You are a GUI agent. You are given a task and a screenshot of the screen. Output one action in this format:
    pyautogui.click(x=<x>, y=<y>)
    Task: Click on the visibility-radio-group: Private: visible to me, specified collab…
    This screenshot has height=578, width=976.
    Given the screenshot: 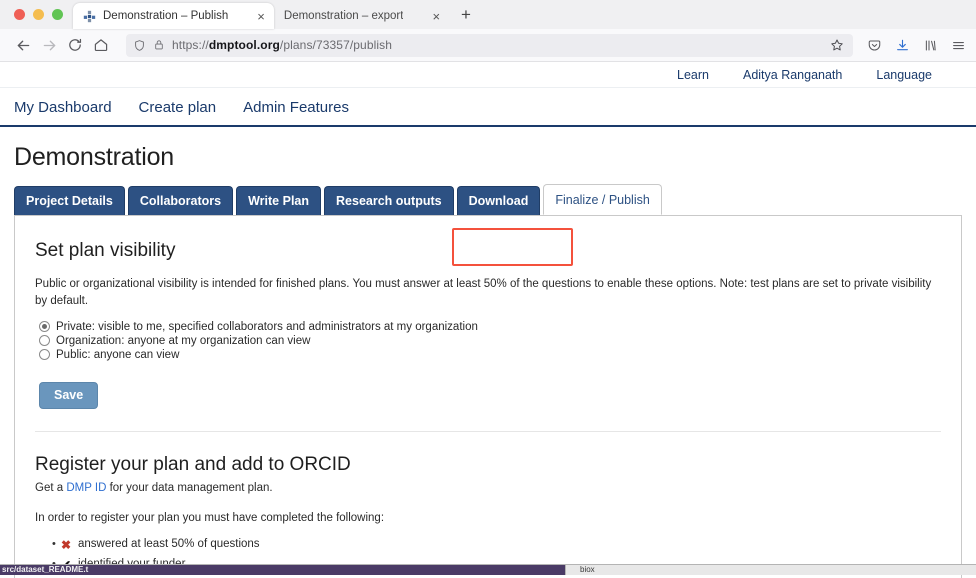 What is the action you would take?
    pyautogui.click(x=488, y=341)
    